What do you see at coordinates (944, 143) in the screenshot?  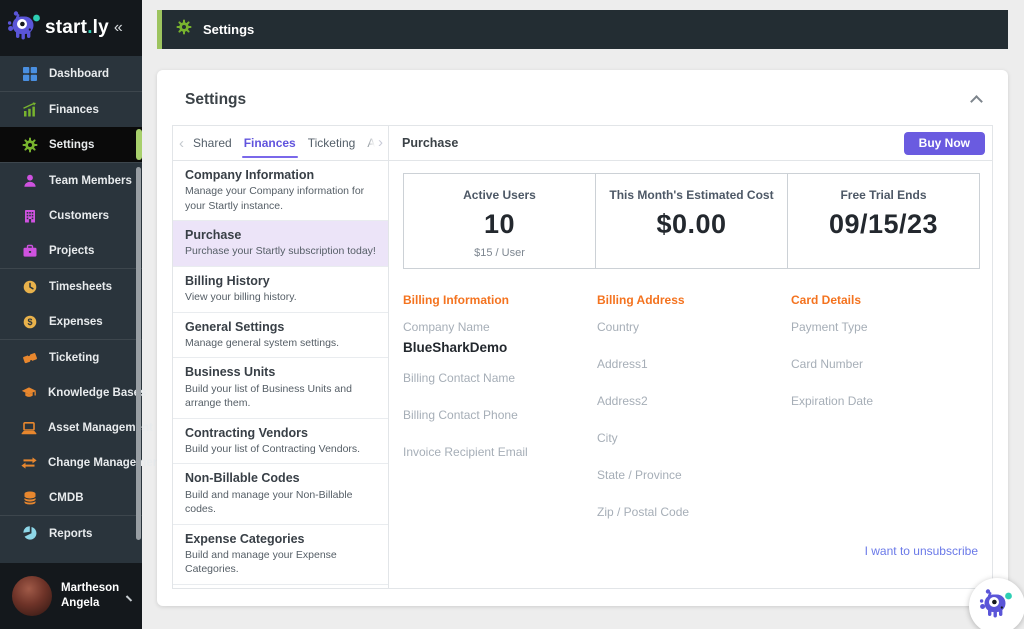 I see `buy-now-button: Buy Now` at bounding box center [944, 143].